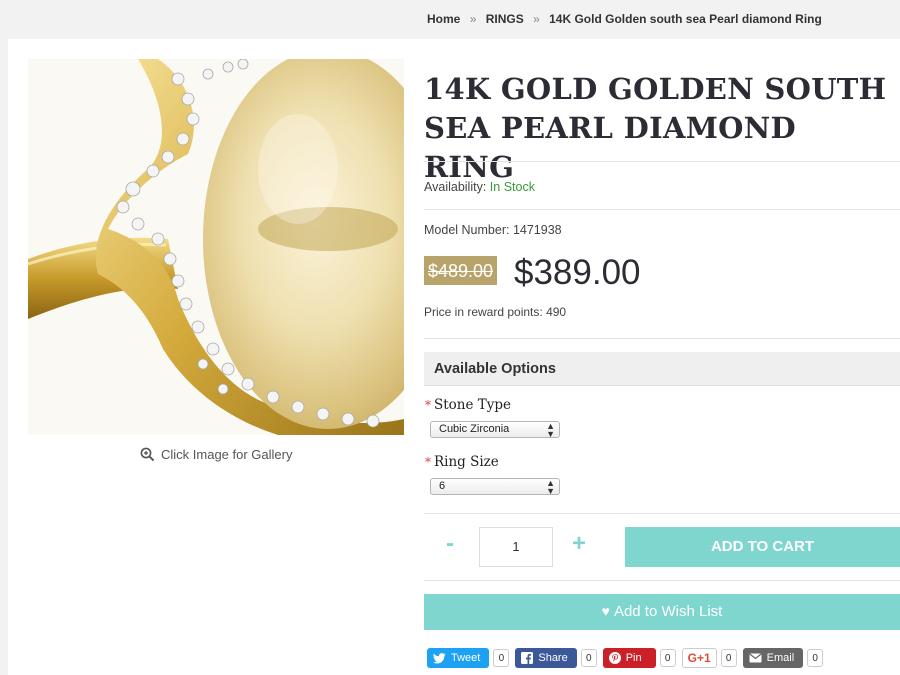 The image size is (900, 675). I want to click on stone-type-select: Cubic Zirconia ▲ ▼, so click(495, 430).